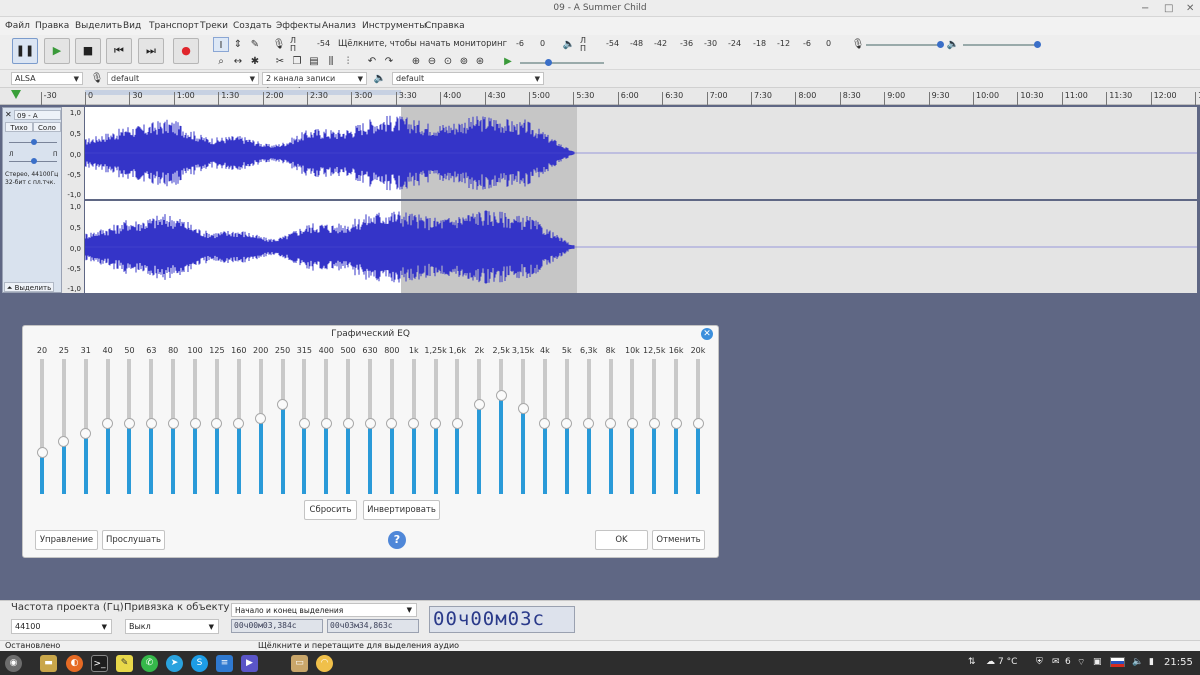 Image resolution: width=1200 pixels, height=675 pixels. I want to click on selection-end-time: 00ч03м34,863с, so click(373, 626).